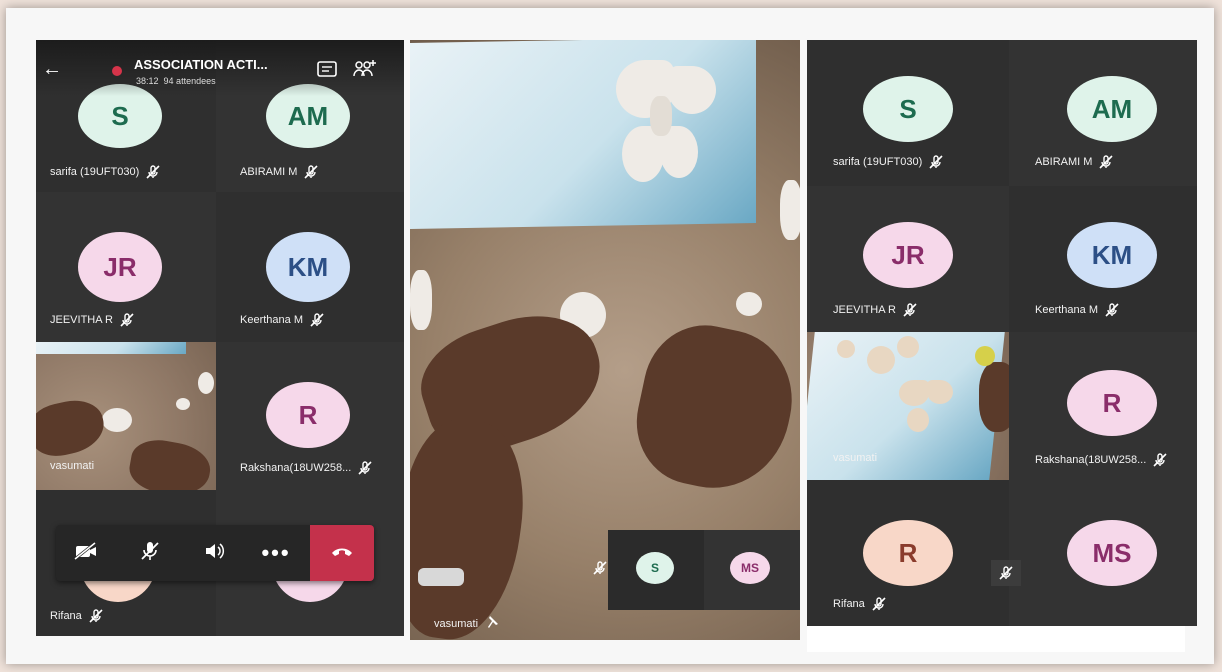 The height and width of the screenshot is (672, 1222). I want to click on hang-up-icon, so click(342, 553).